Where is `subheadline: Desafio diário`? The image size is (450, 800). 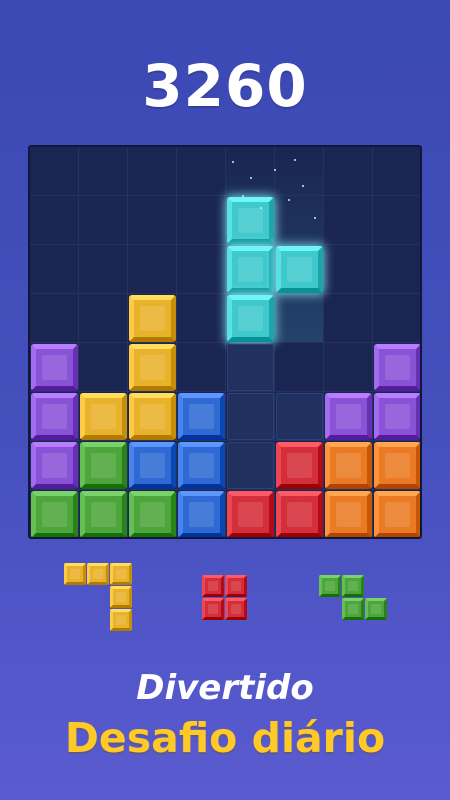 subheadline: Desafio diário is located at coordinates (225, 738).